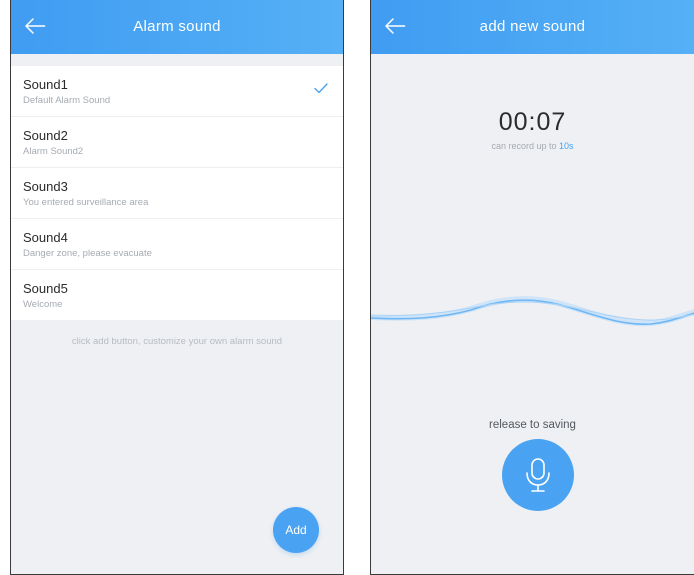  Describe the element at coordinates (45, 237) in the screenshot. I see `sound-name: Sound4` at that location.